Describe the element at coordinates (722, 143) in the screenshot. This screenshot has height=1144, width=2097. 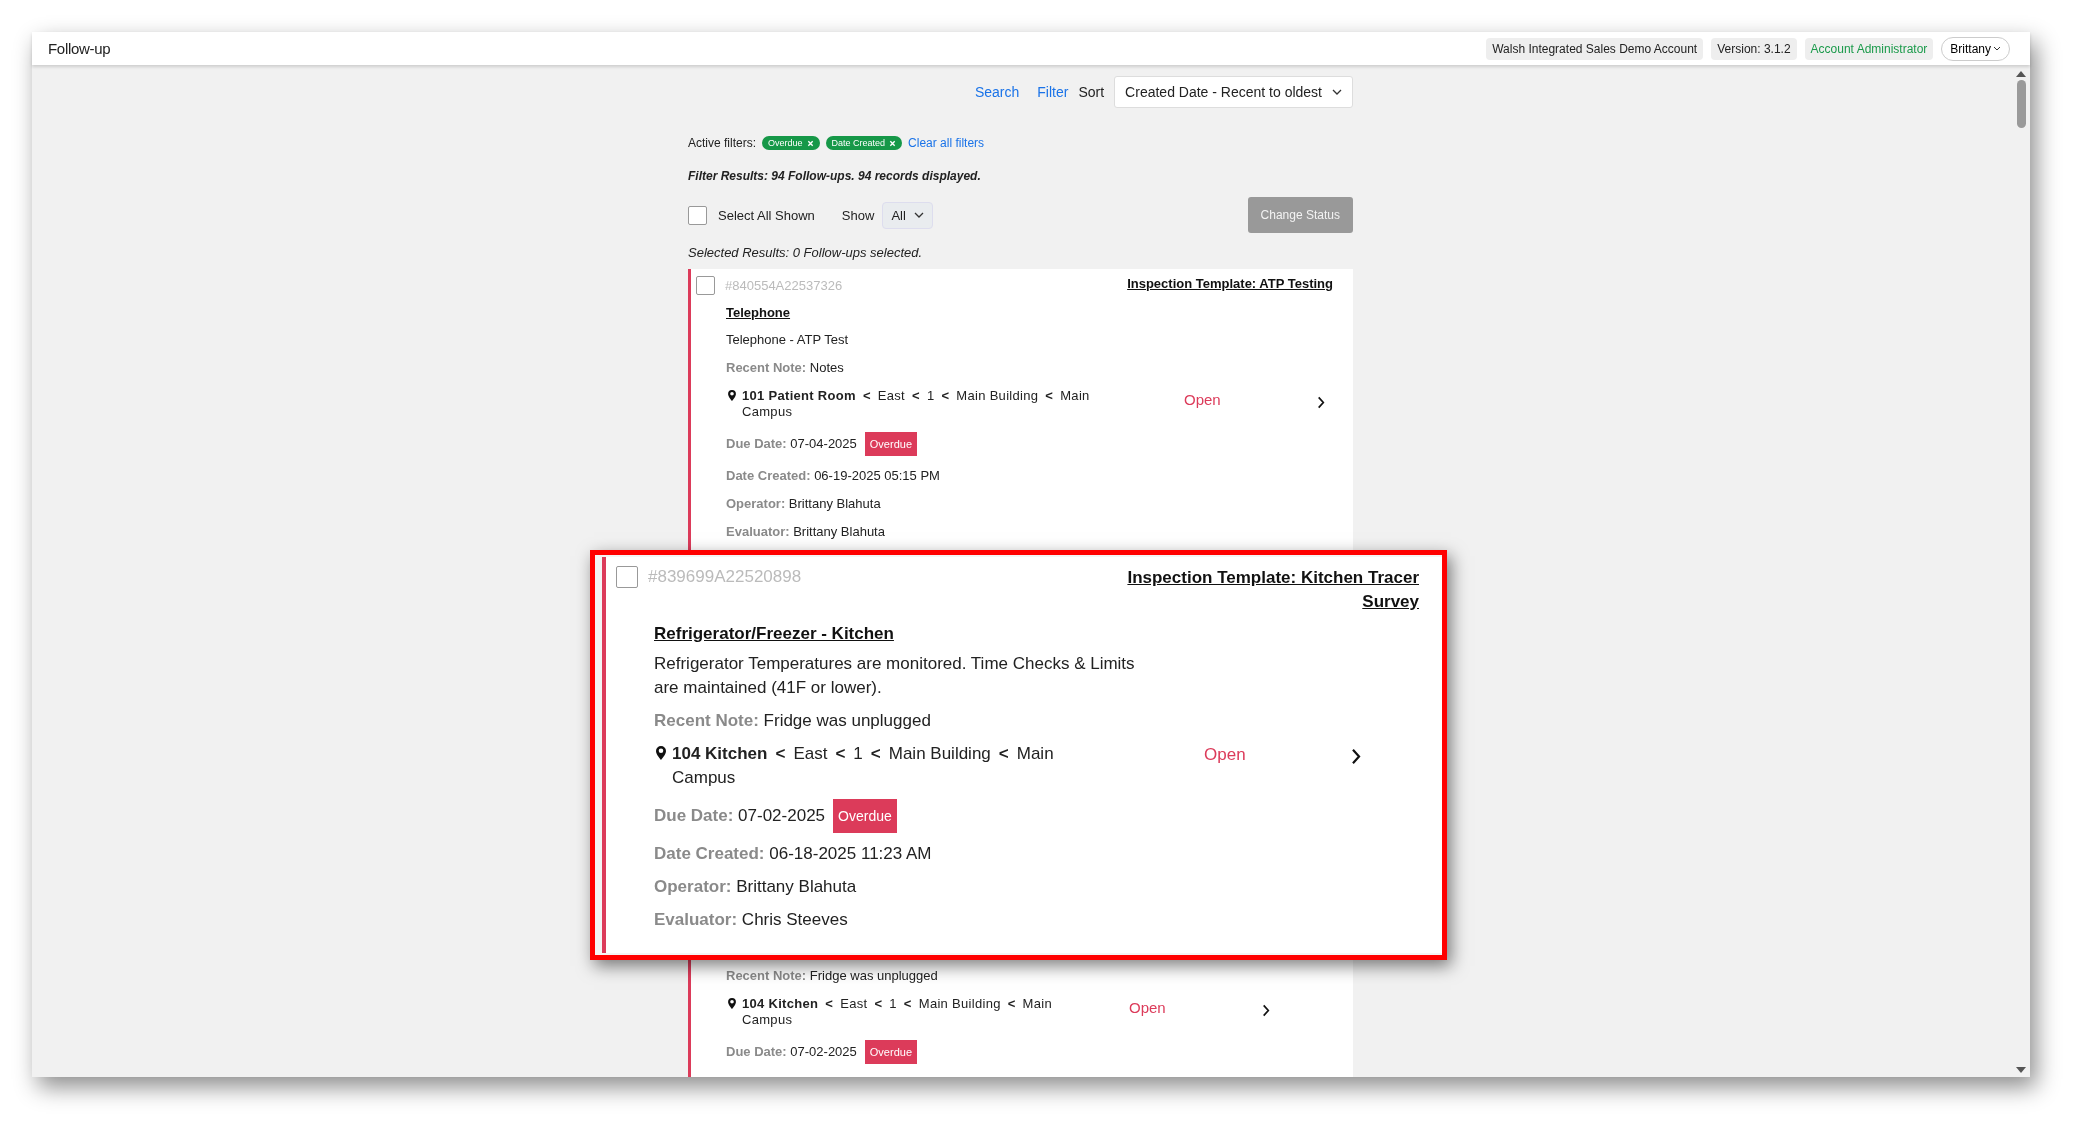
I see `active-filters-label: Active filters:` at that location.